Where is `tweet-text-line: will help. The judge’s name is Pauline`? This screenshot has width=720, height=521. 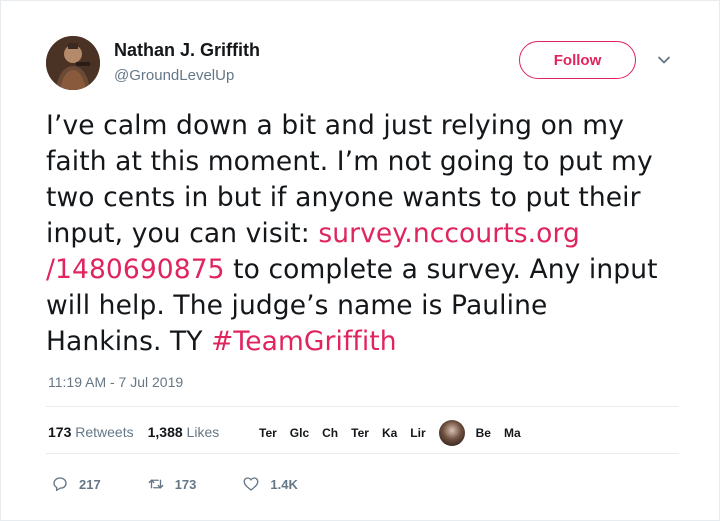 tweet-text-line: will help. The judge’s name is Pauline is located at coordinates (297, 305).